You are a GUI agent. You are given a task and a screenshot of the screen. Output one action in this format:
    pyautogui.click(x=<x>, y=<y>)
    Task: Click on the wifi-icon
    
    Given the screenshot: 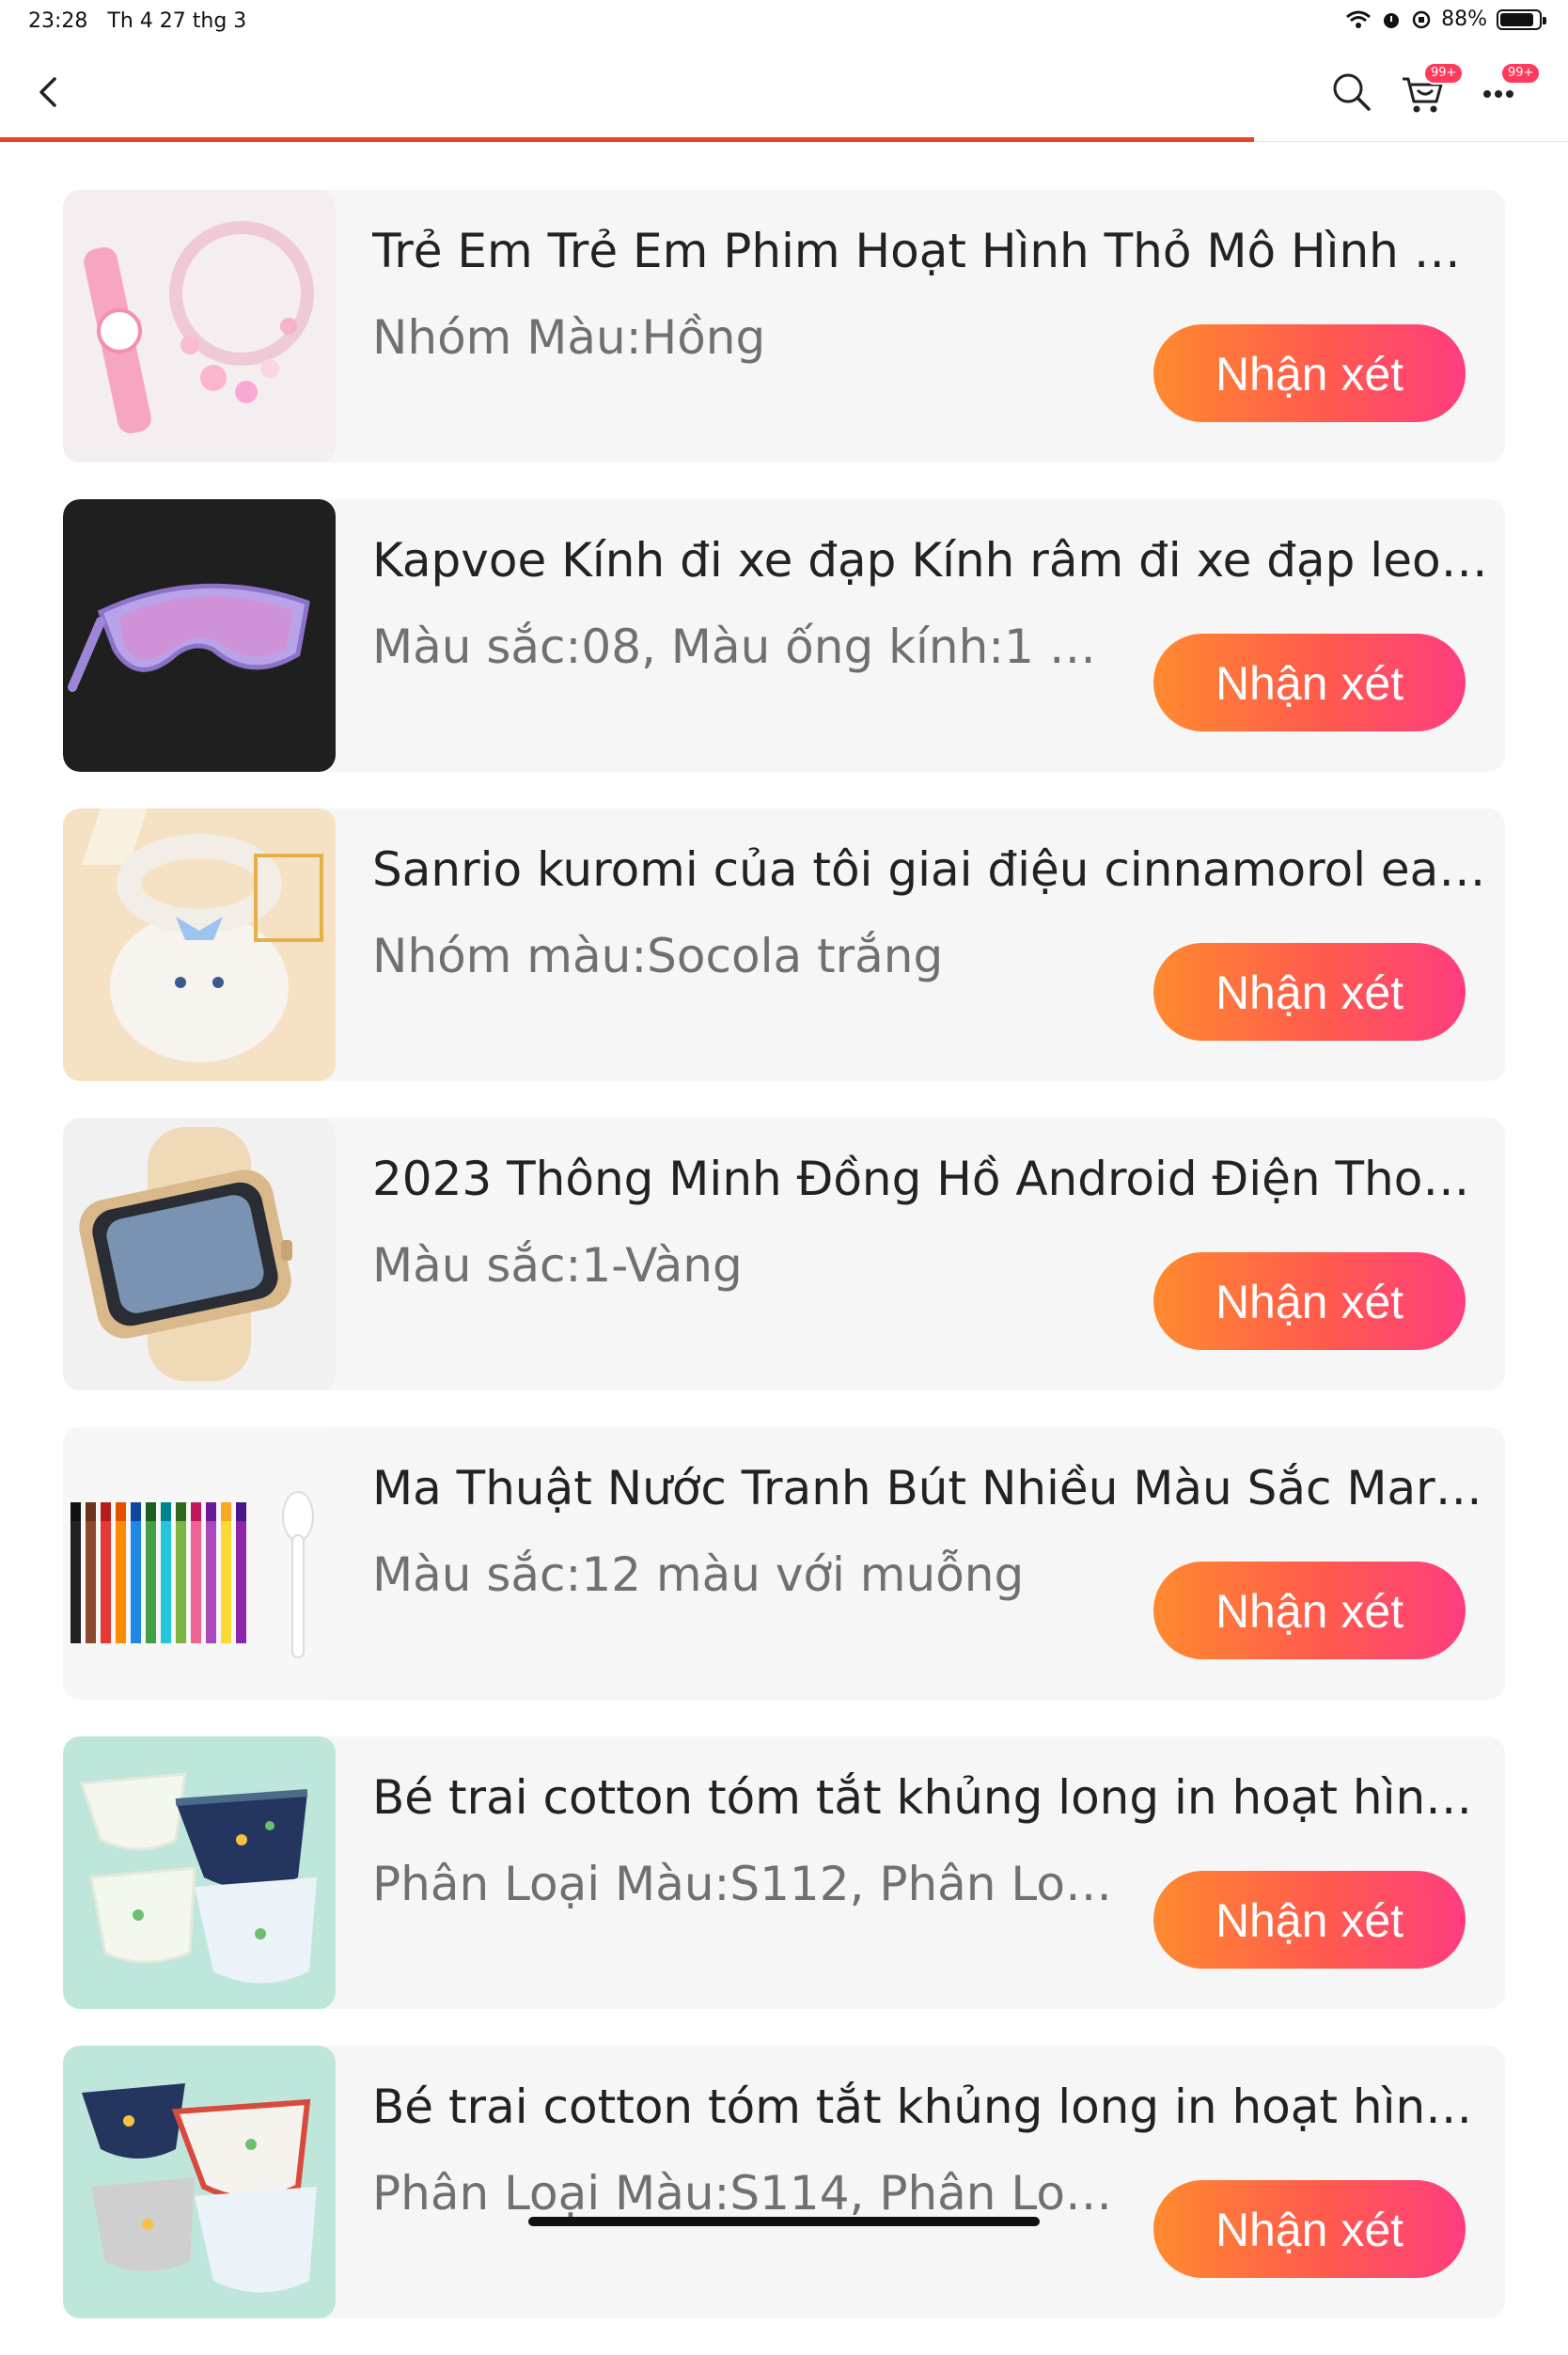 What is the action you would take?
    pyautogui.click(x=1359, y=19)
    